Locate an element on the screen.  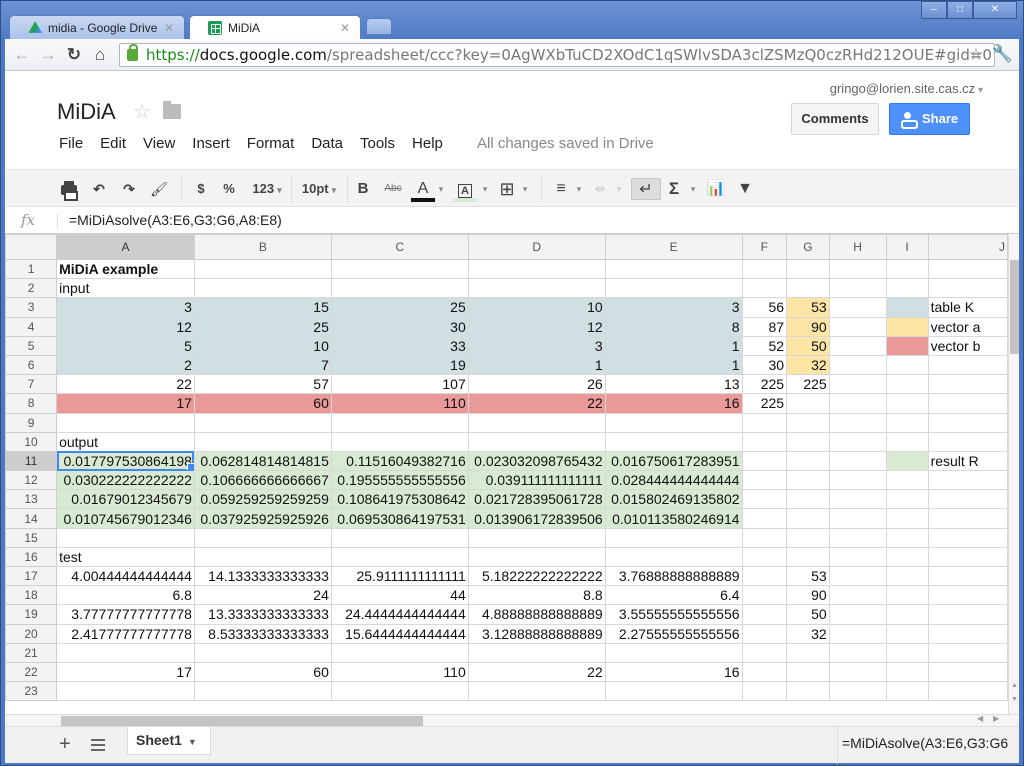
cell-e11: 0.016750617283951 is located at coordinates (673, 461).